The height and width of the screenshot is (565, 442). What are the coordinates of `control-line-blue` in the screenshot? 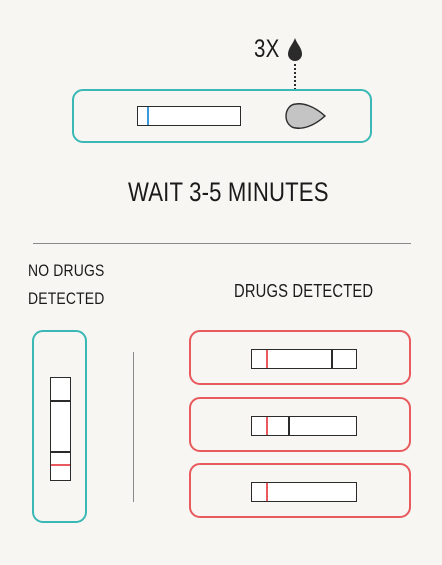 It's located at (148, 116).